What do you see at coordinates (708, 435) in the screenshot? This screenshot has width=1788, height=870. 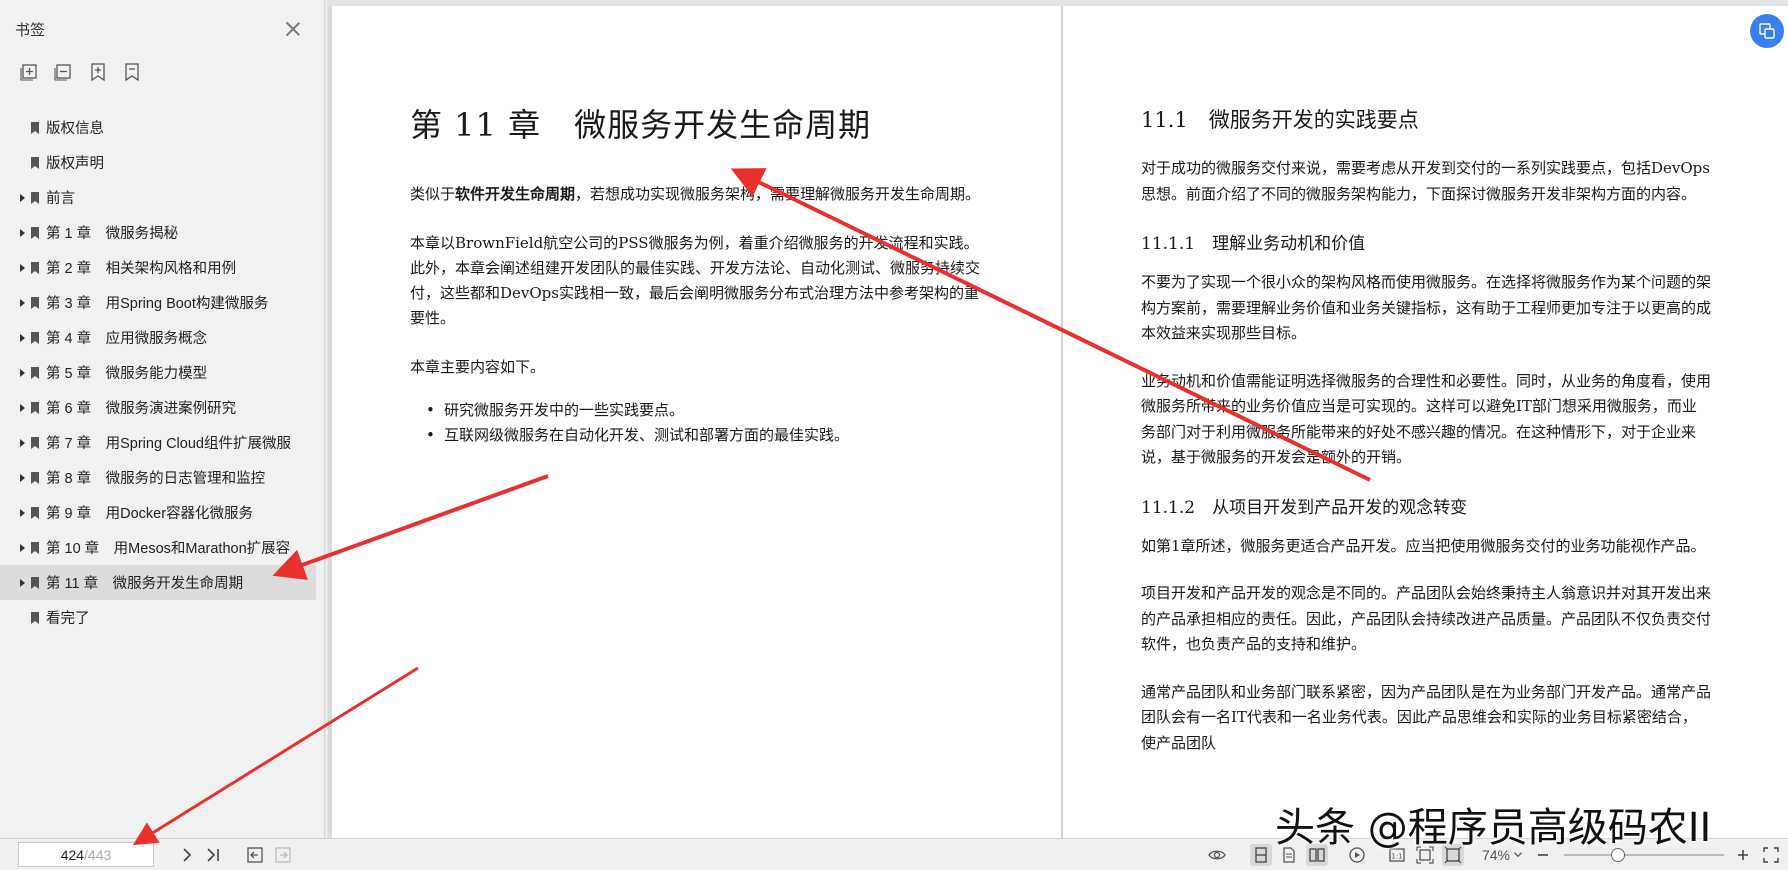 I see `list-item: 互联网级微服务在自动化开发、测试和部署方面的最佳实践。` at bounding box center [708, 435].